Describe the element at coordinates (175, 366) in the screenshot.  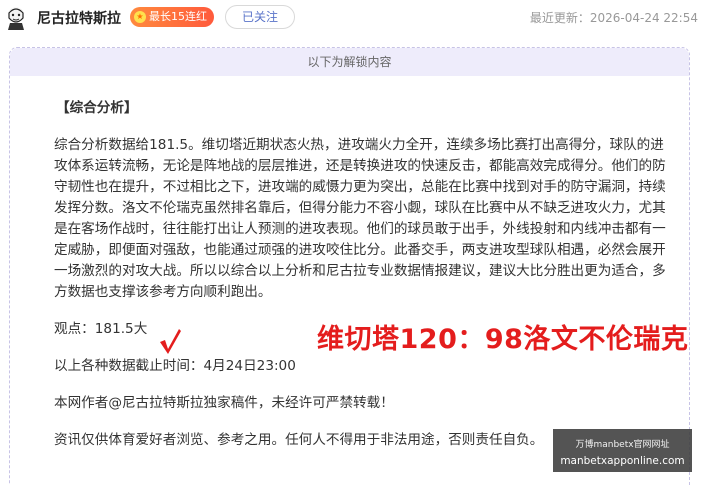
I see `deadline-note: 以上各种数据截止时间：4月24日23:00` at that location.